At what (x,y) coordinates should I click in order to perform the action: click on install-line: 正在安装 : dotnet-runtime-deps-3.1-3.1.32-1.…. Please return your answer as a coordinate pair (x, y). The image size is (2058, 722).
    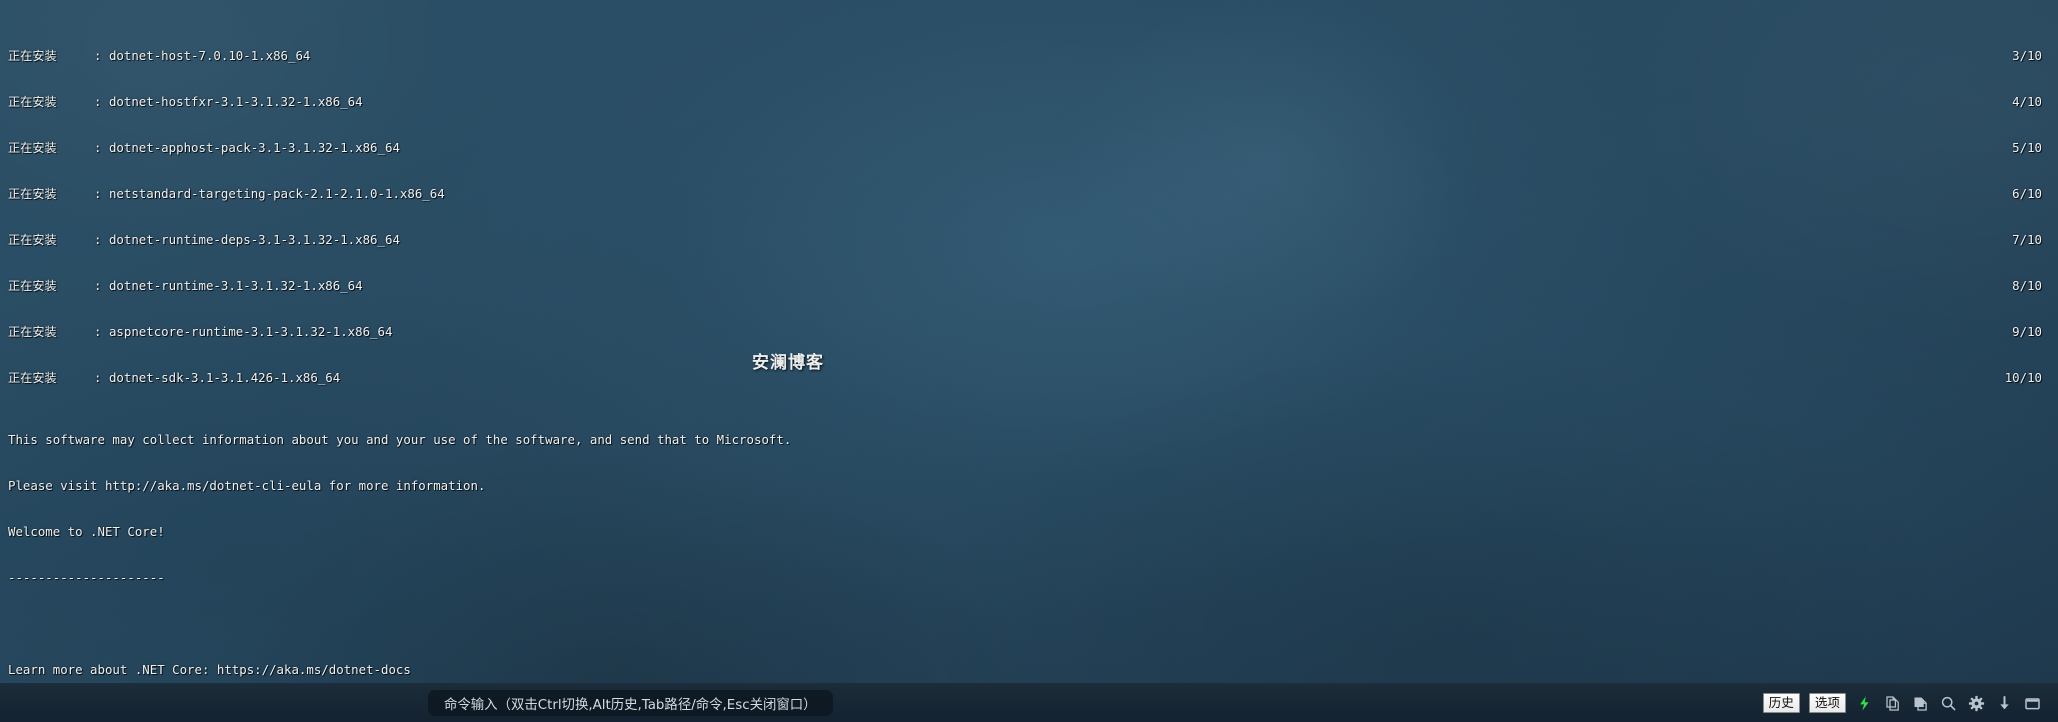
    Looking at the image, I should click on (1029, 239).